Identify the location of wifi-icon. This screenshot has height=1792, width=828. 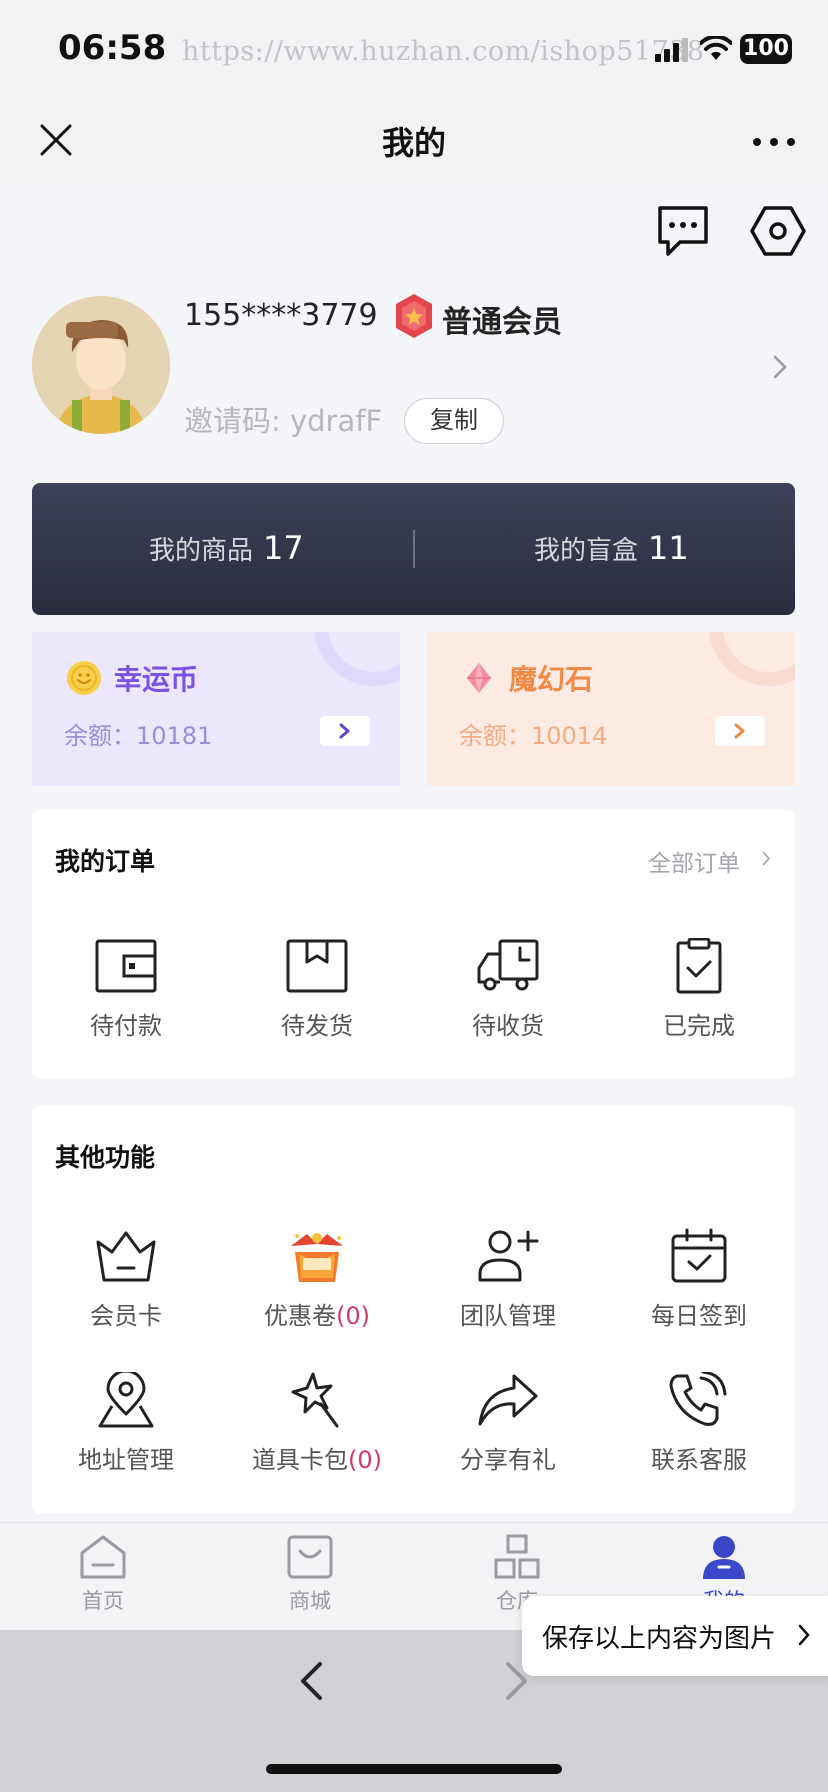
(716, 48).